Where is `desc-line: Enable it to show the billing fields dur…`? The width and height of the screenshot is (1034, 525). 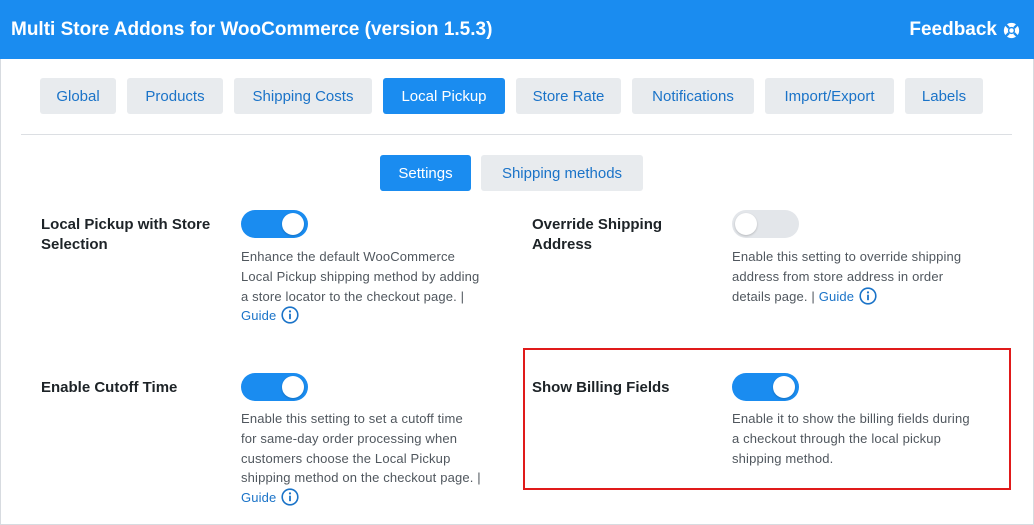
desc-line: Enable it to show the billing fields dur… is located at coordinates (851, 418).